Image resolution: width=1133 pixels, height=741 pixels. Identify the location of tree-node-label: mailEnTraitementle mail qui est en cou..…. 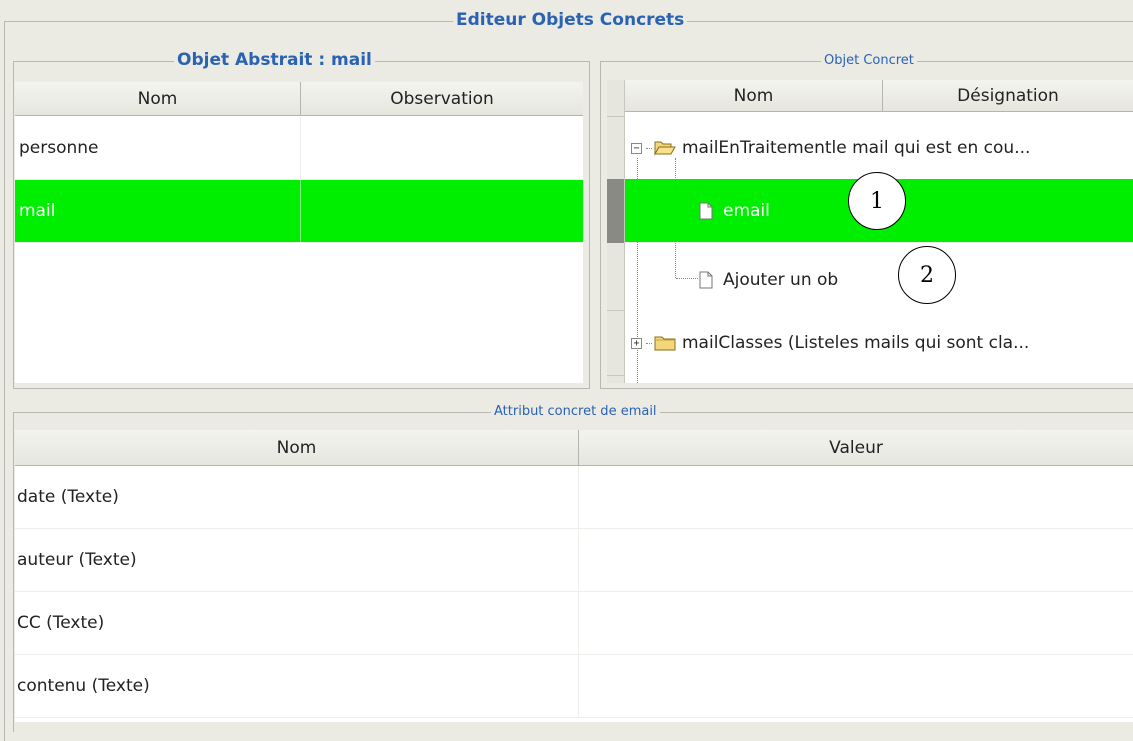
(856, 148).